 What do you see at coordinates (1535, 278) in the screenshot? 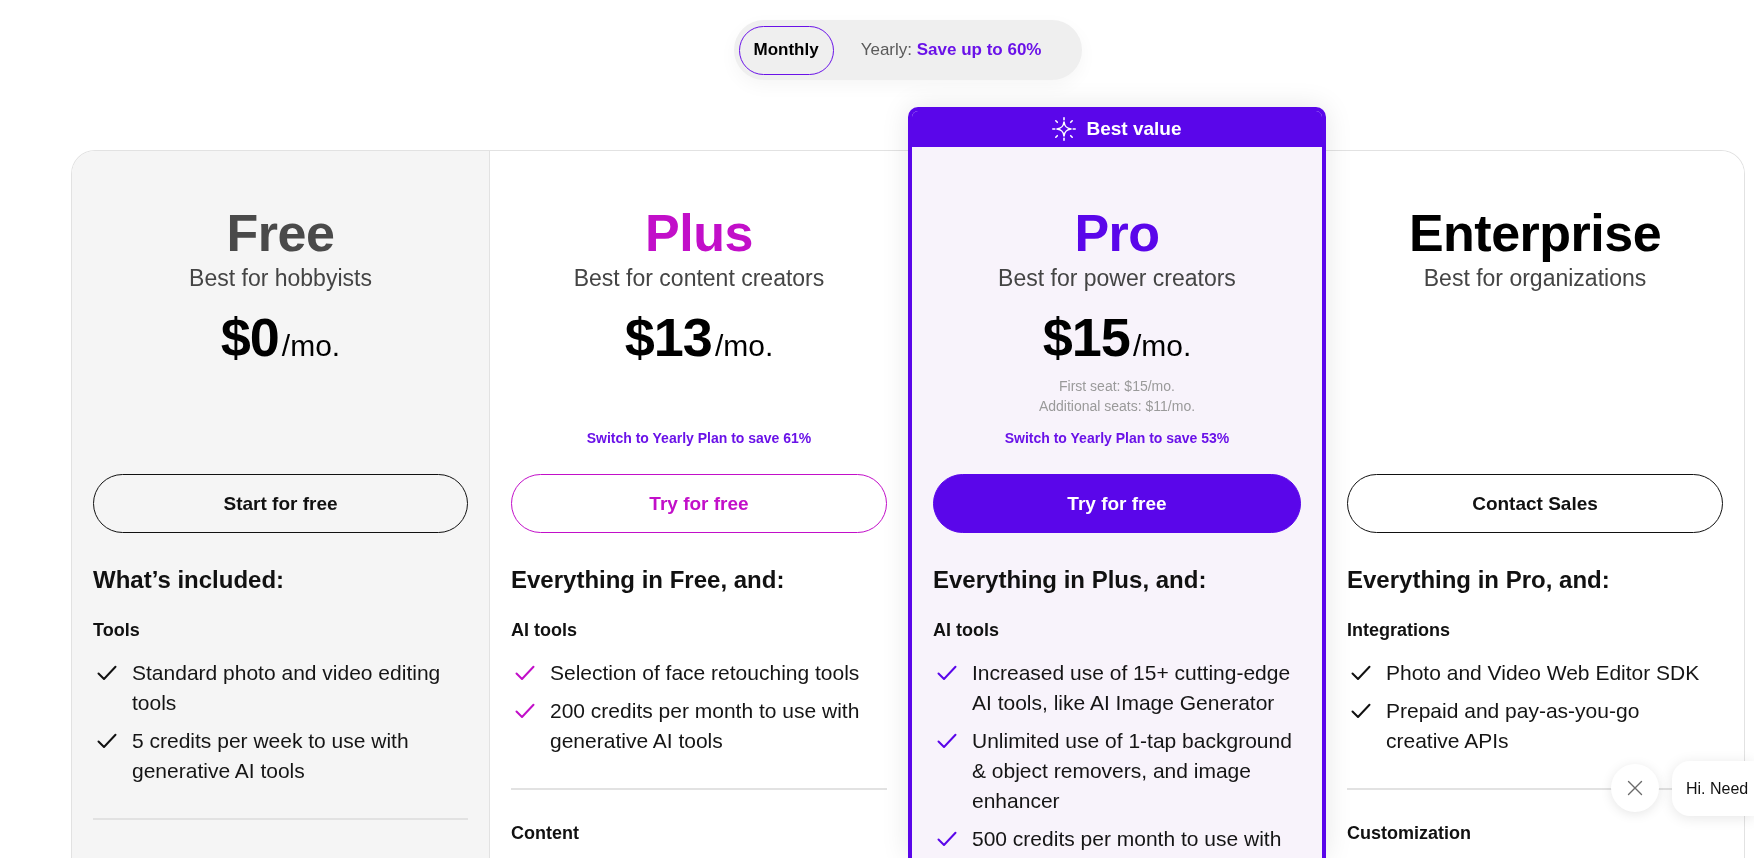
I see `plan-tagline: Best for organizations` at bounding box center [1535, 278].